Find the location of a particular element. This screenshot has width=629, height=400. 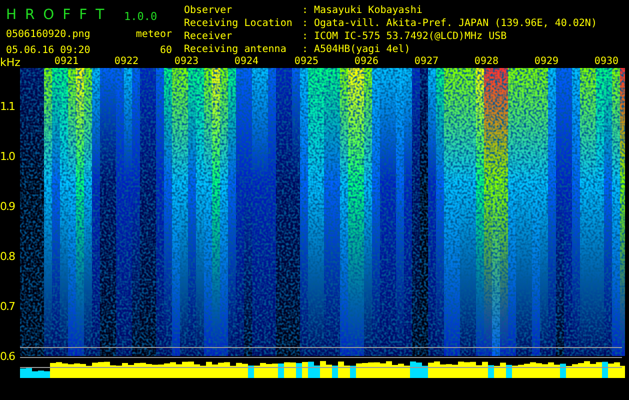

axis-label: 0.9 is located at coordinates (8, 207).